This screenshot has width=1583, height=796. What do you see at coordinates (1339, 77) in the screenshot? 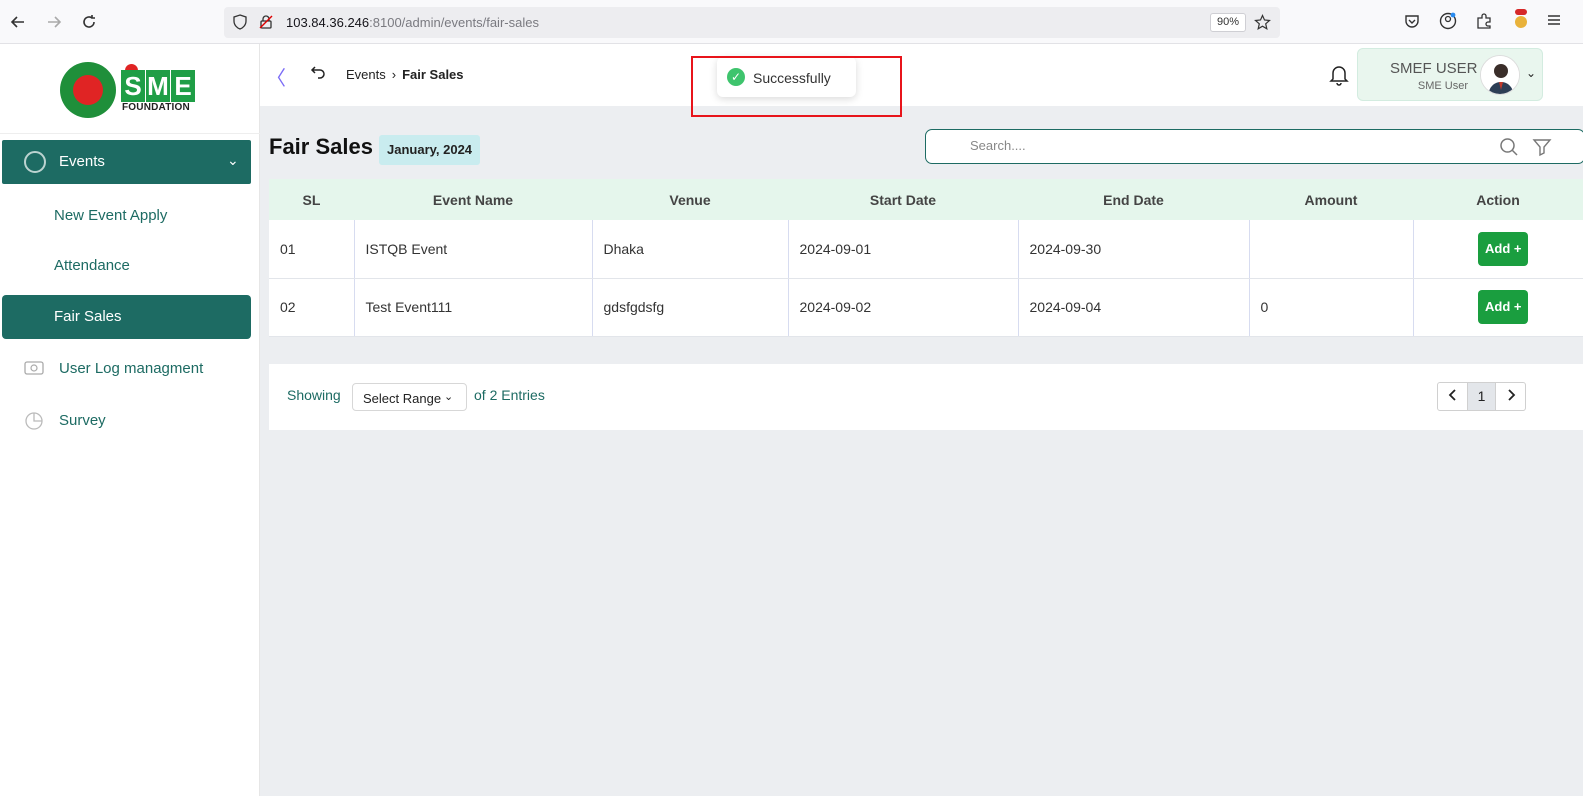
I see `bell-icon` at bounding box center [1339, 77].